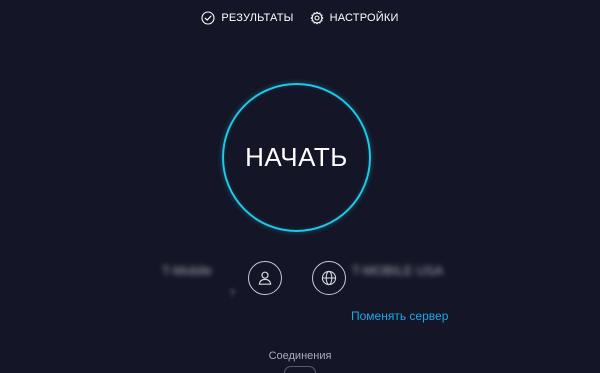 The height and width of the screenshot is (373, 600). Describe the element at coordinates (317, 18) in the screenshot. I see `gear-icon` at that location.